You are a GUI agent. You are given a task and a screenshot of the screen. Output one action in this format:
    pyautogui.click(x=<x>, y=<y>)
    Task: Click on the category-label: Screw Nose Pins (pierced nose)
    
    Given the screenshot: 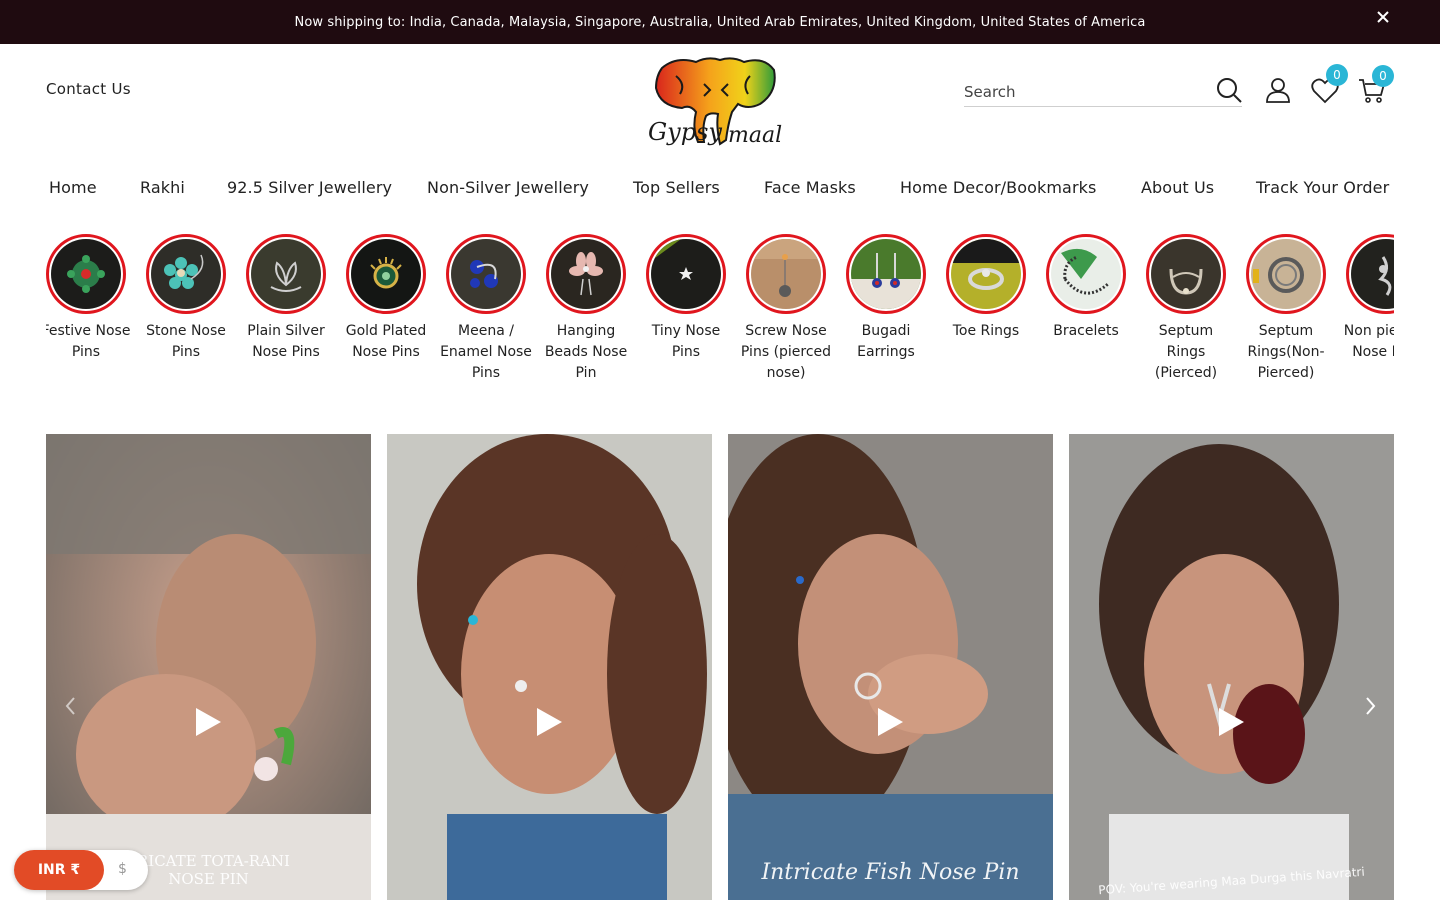 What is the action you would take?
    pyautogui.click(x=786, y=352)
    